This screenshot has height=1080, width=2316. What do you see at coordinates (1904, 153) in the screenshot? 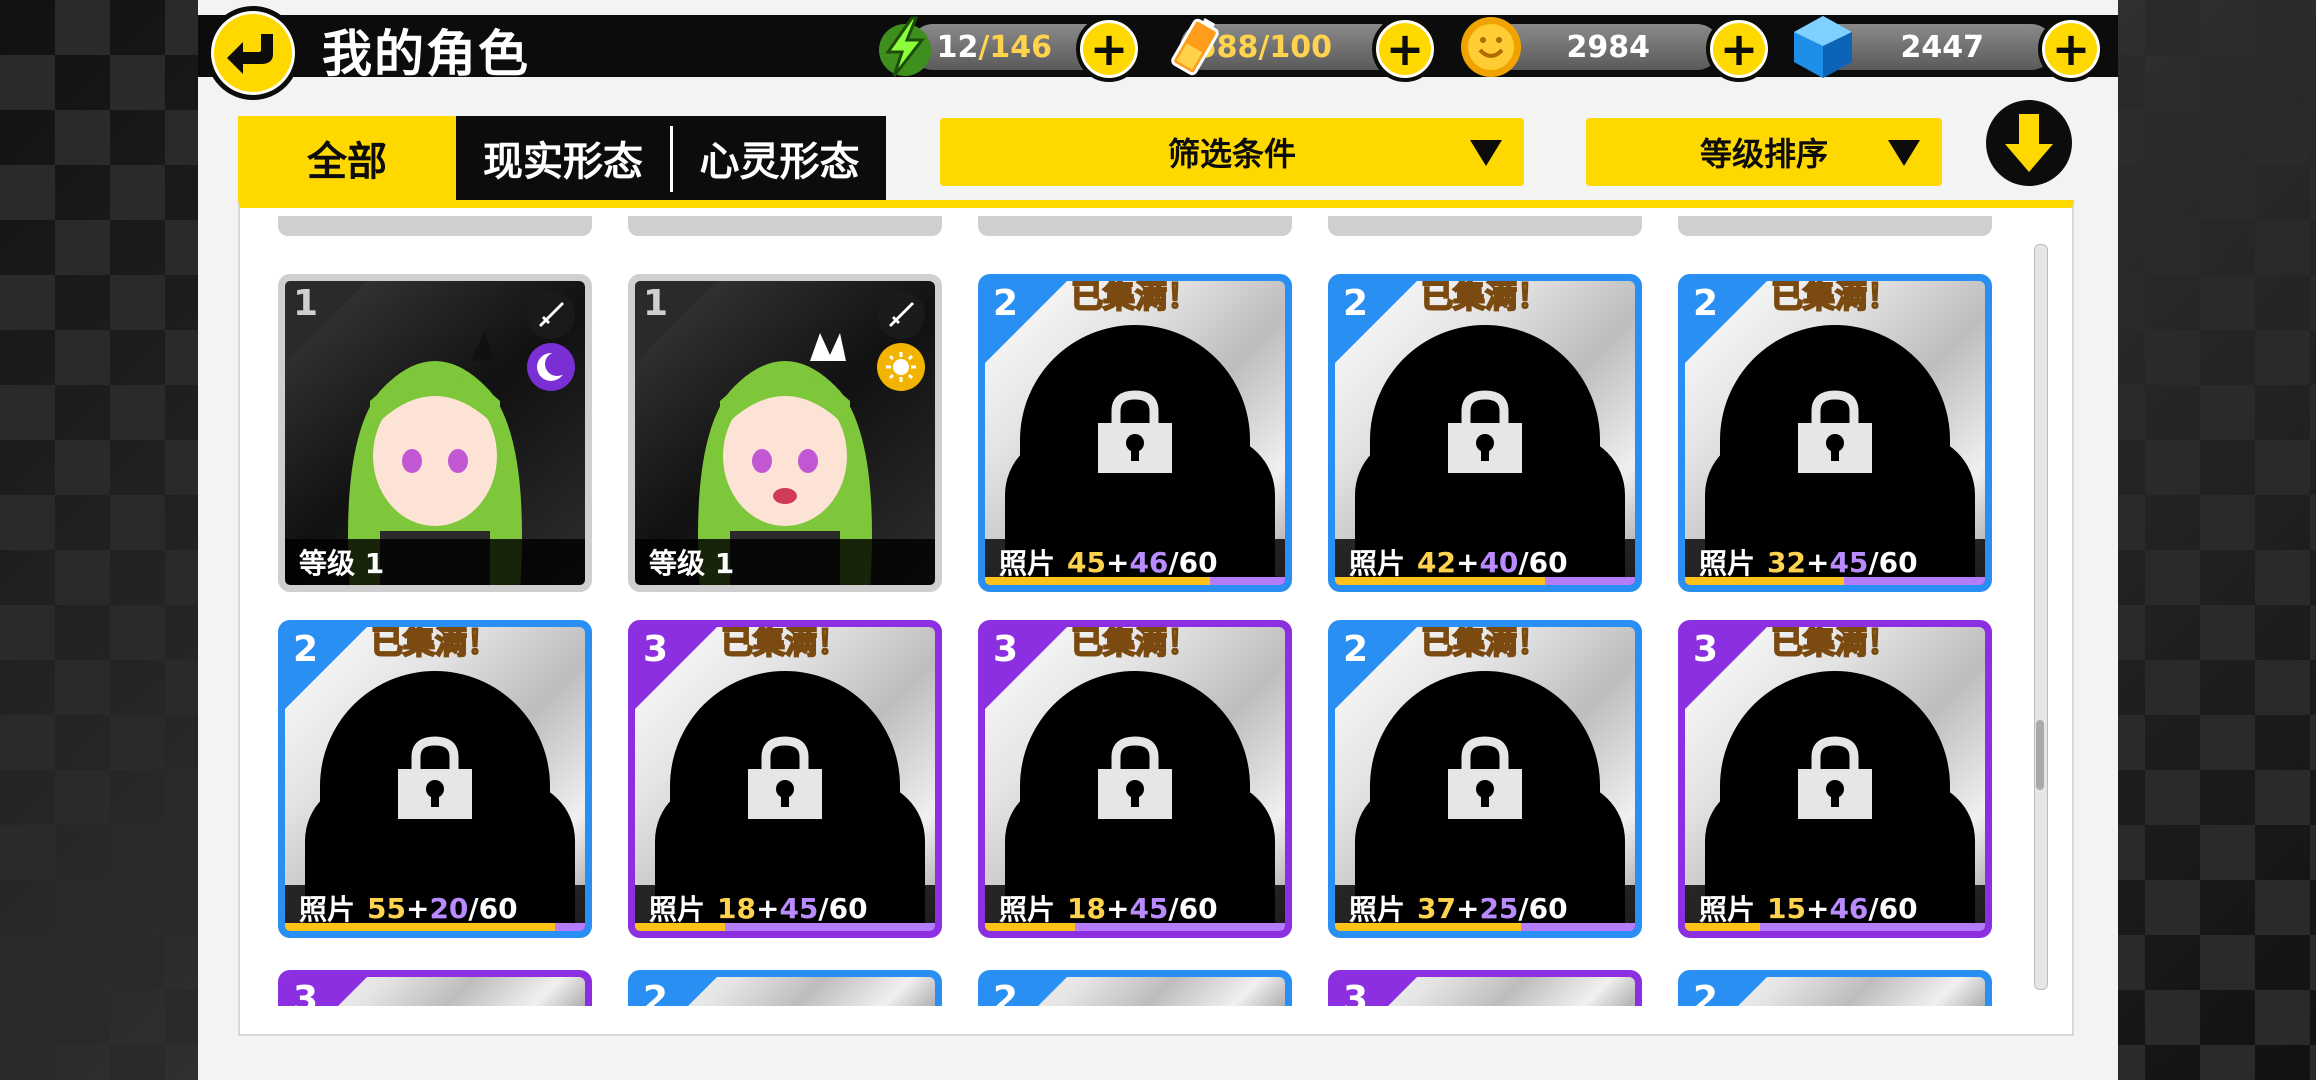
I see `dropdown-triangle-icon` at bounding box center [1904, 153].